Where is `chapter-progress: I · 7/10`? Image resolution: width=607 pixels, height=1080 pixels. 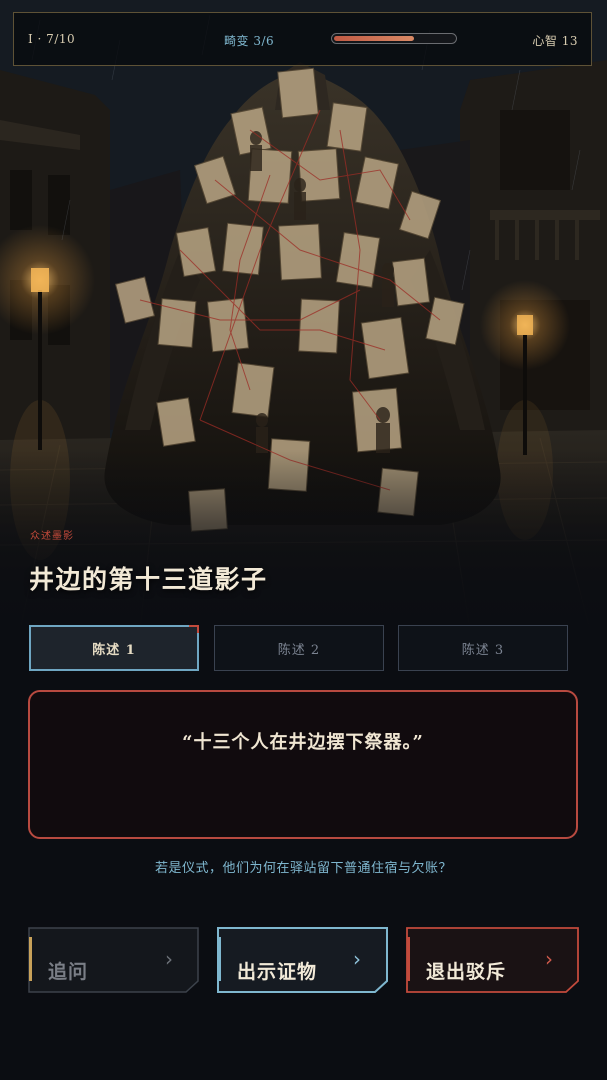
chapter-progress: I · 7/10 is located at coordinates (52, 39).